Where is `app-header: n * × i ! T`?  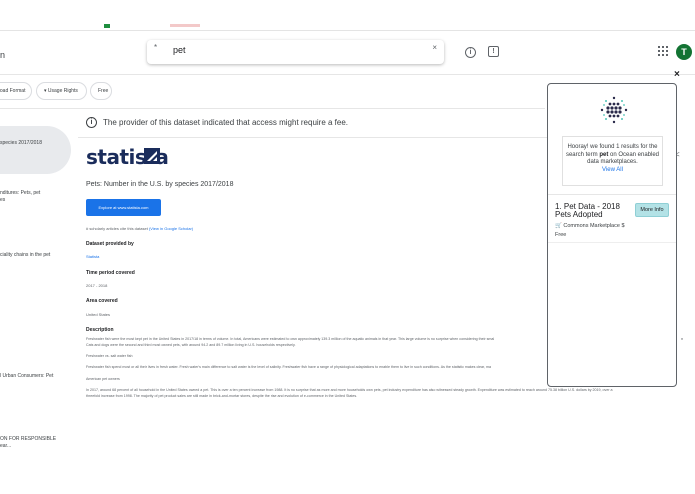 app-header: n * × i ! T is located at coordinates (347, 53).